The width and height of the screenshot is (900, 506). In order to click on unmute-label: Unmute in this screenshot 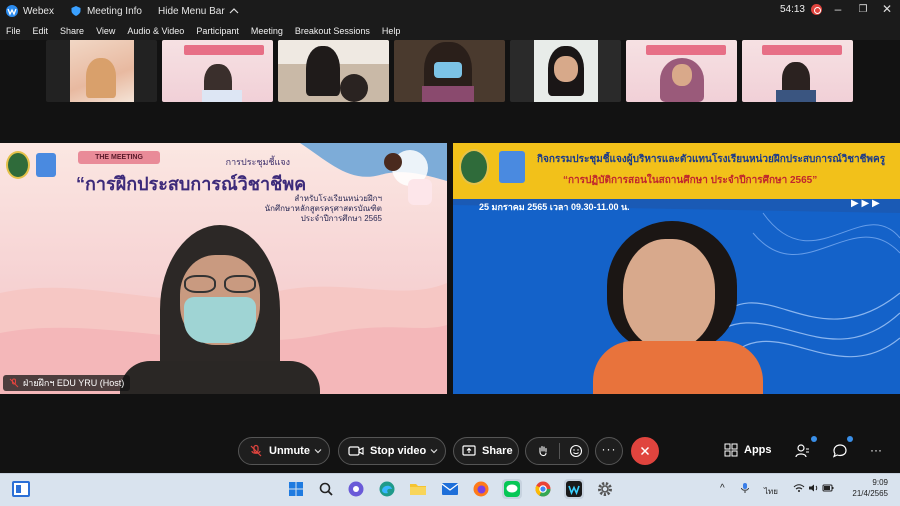, I will do `click(289, 451)`.